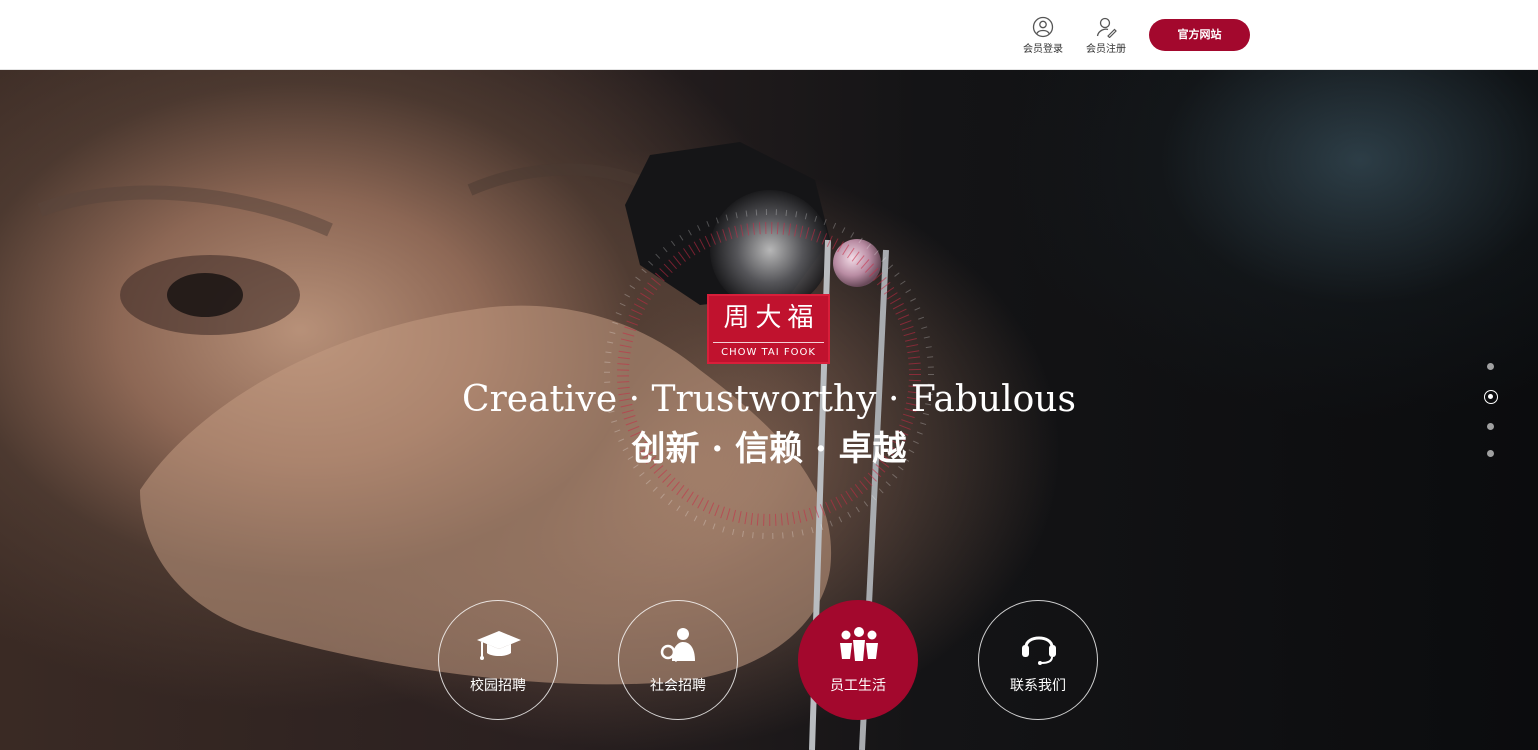 This screenshot has width=1538, height=750. Describe the element at coordinates (1199, 35) in the screenshot. I see `official-site-button: 官方网站` at that location.